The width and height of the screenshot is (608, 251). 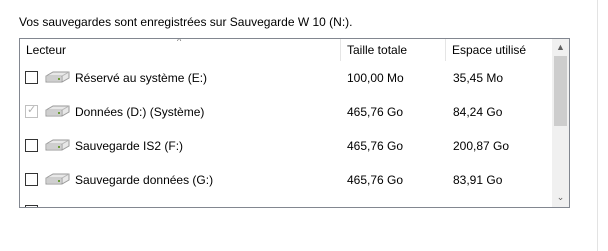 I want to click on drive-checkbox: ✓, so click(x=31, y=111).